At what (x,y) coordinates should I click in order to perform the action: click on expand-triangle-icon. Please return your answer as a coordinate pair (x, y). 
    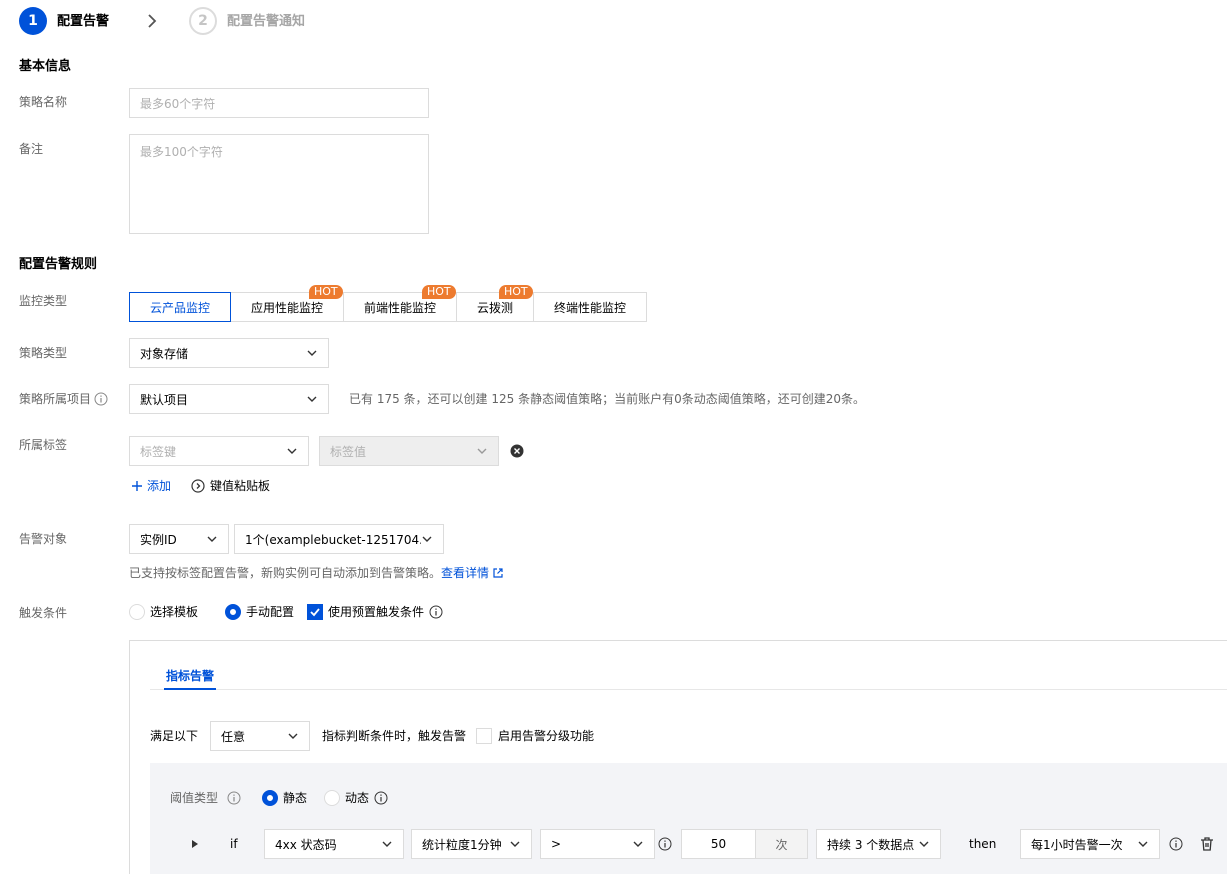
    Looking at the image, I should click on (195, 844).